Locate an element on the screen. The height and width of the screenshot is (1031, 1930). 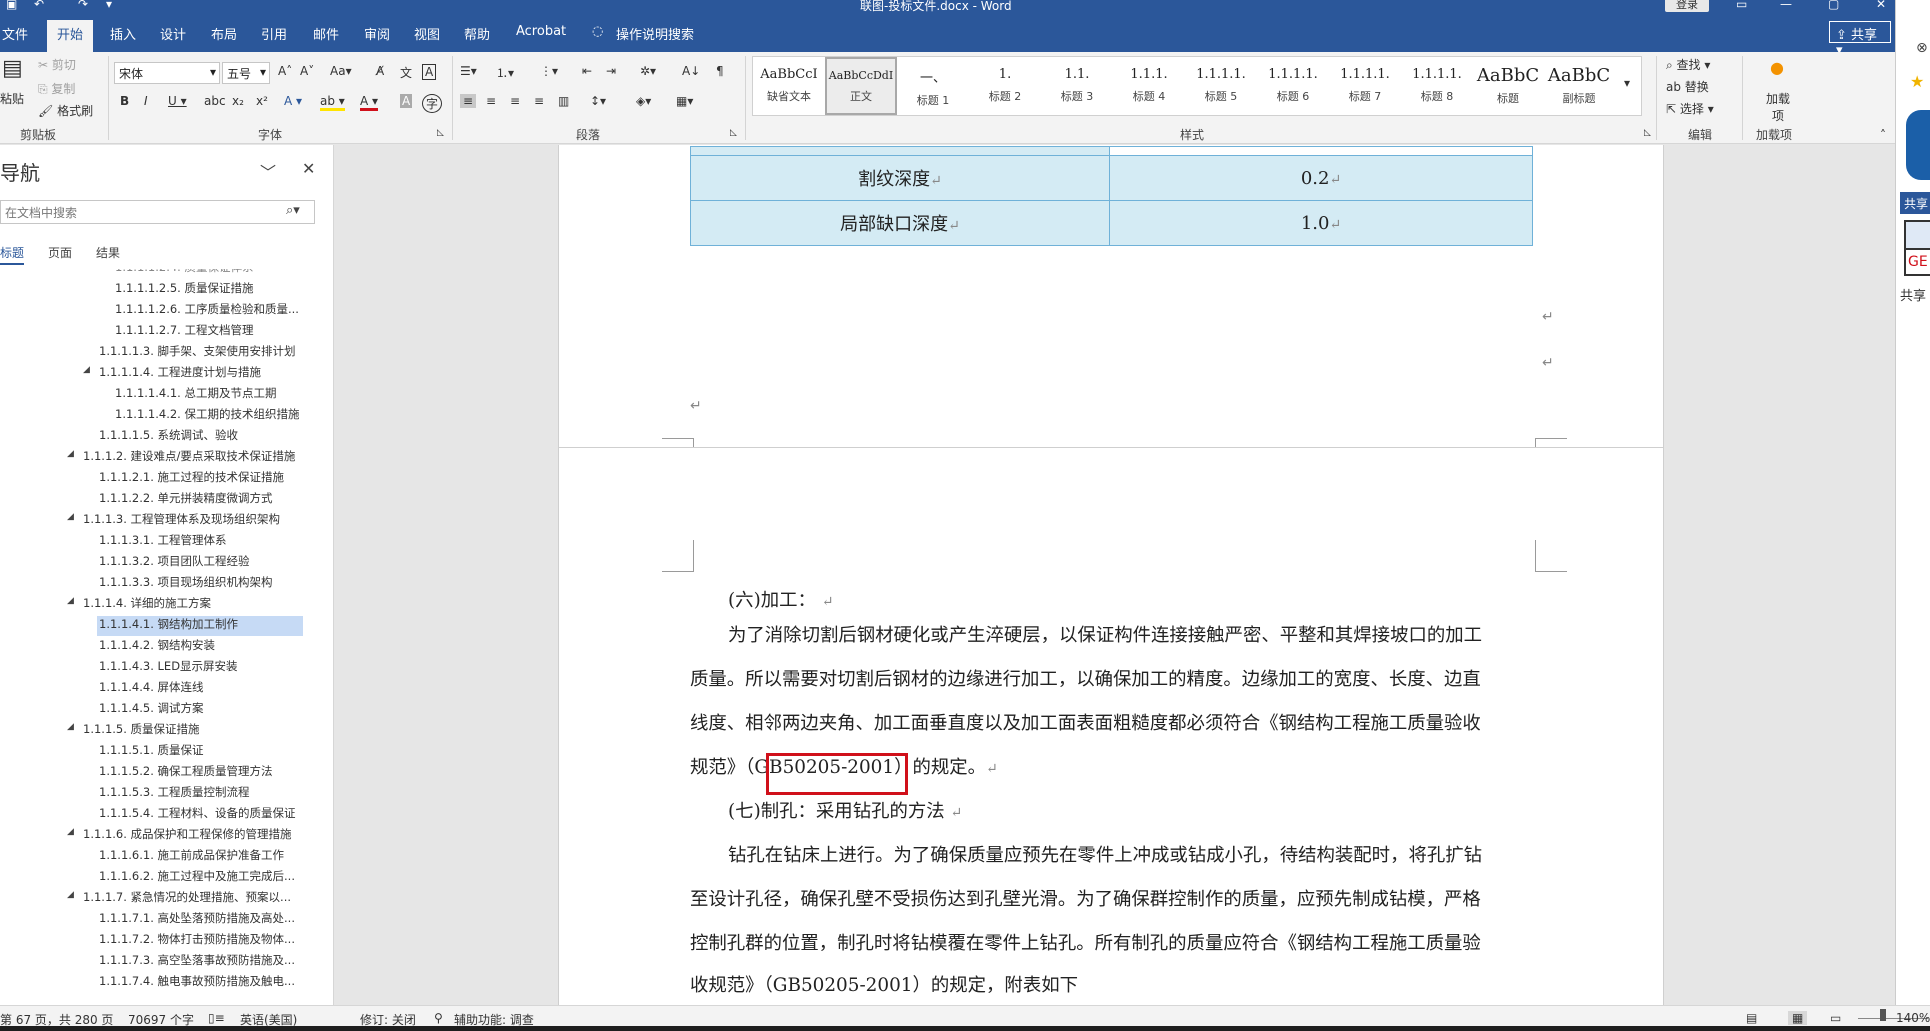
nav-item: 1.1.1.1.2.7. 工程文档管理 is located at coordinates (224, 332).